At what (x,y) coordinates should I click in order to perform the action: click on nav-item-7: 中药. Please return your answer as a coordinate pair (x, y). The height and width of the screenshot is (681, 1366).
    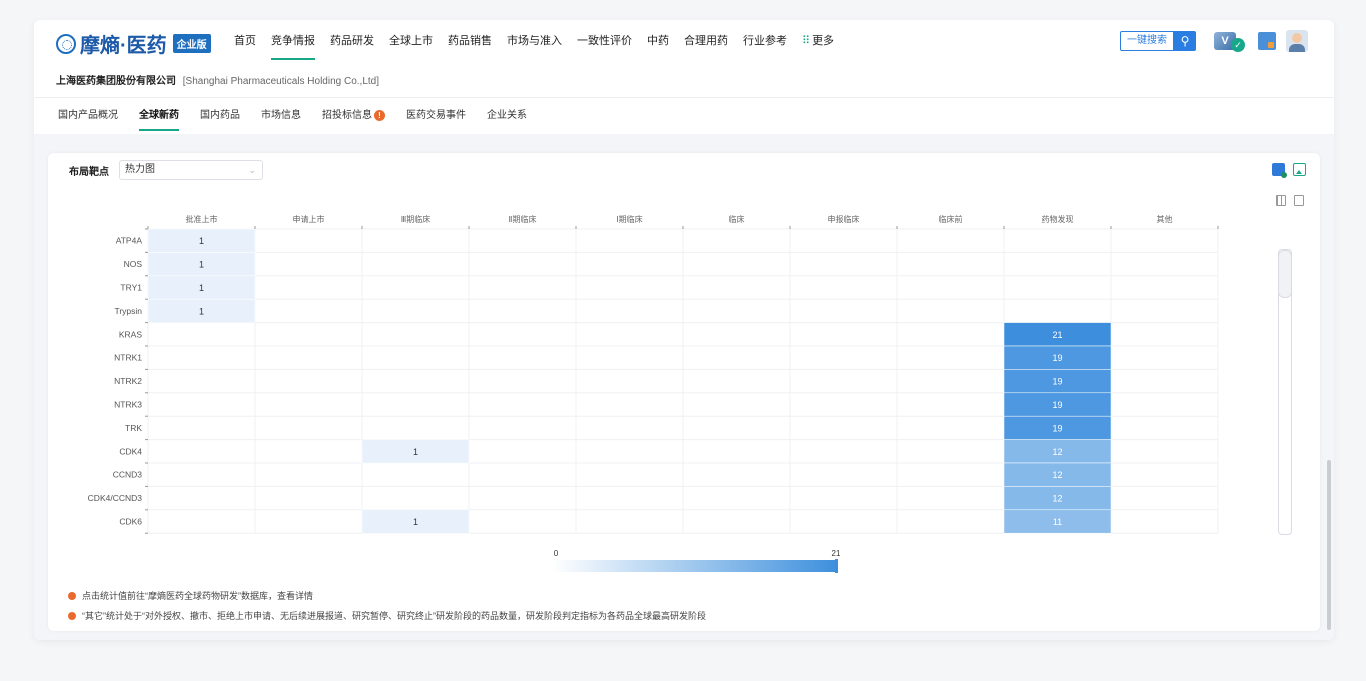
    Looking at the image, I should click on (658, 41).